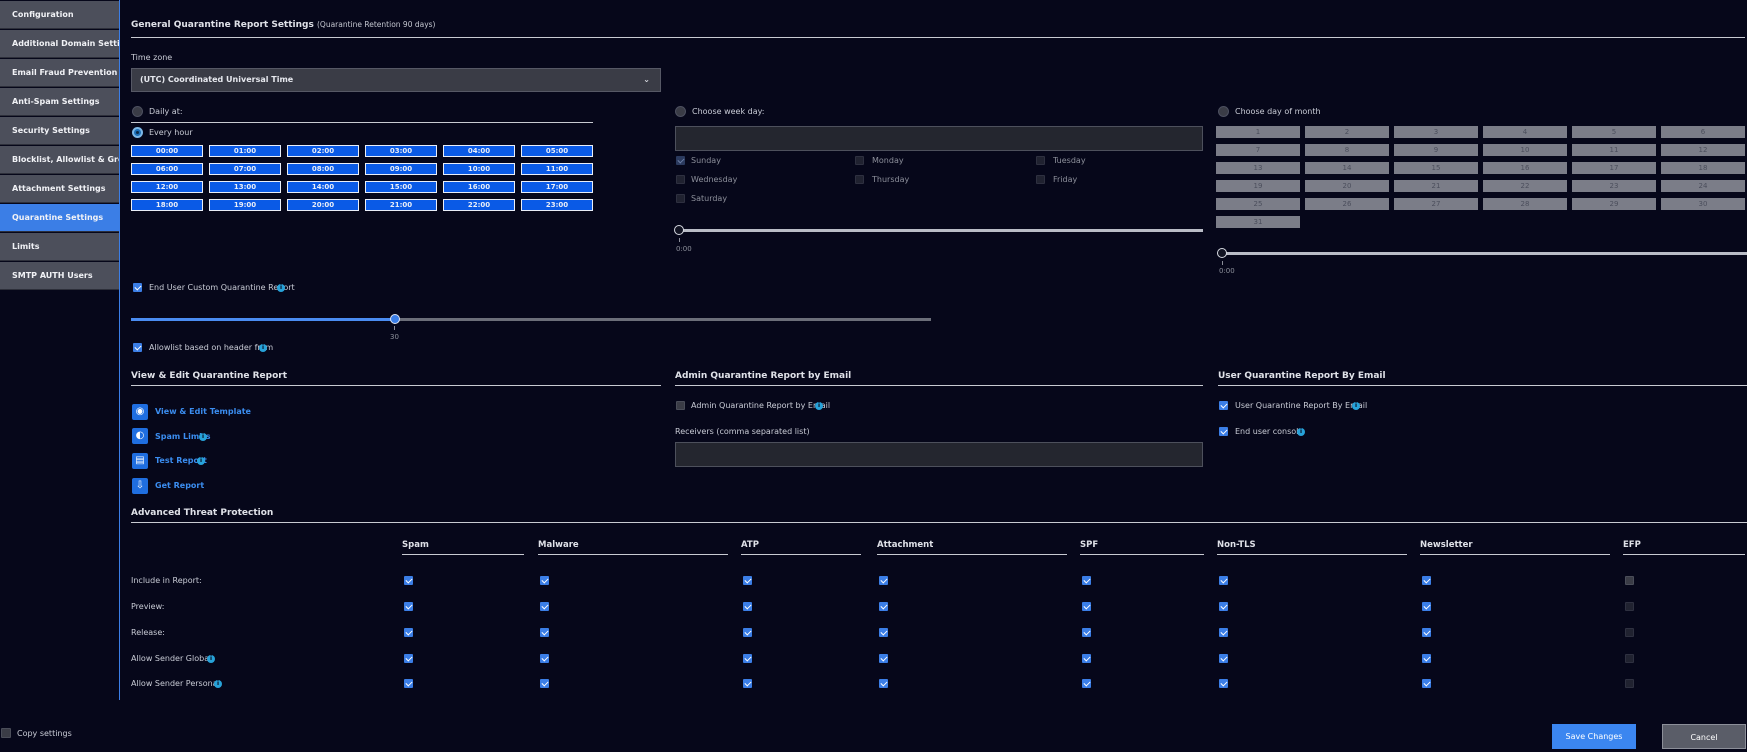  Describe the element at coordinates (401, 187) in the screenshot. I see `hour-button: 15:00` at that location.